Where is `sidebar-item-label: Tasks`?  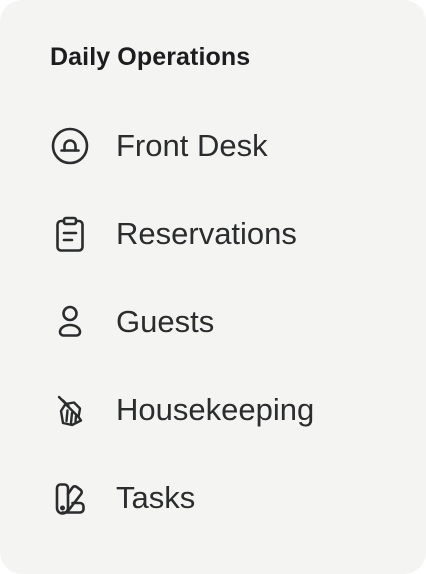
sidebar-item-label: Tasks is located at coordinates (156, 497).